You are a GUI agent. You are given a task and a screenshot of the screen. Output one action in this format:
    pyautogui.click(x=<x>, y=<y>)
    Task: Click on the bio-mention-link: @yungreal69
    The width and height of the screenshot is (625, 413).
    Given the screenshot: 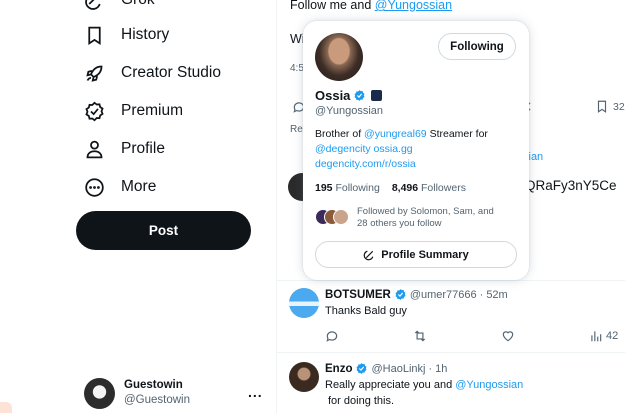 What is the action you would take?
    pyautogui.click(x=395, y=134)
    